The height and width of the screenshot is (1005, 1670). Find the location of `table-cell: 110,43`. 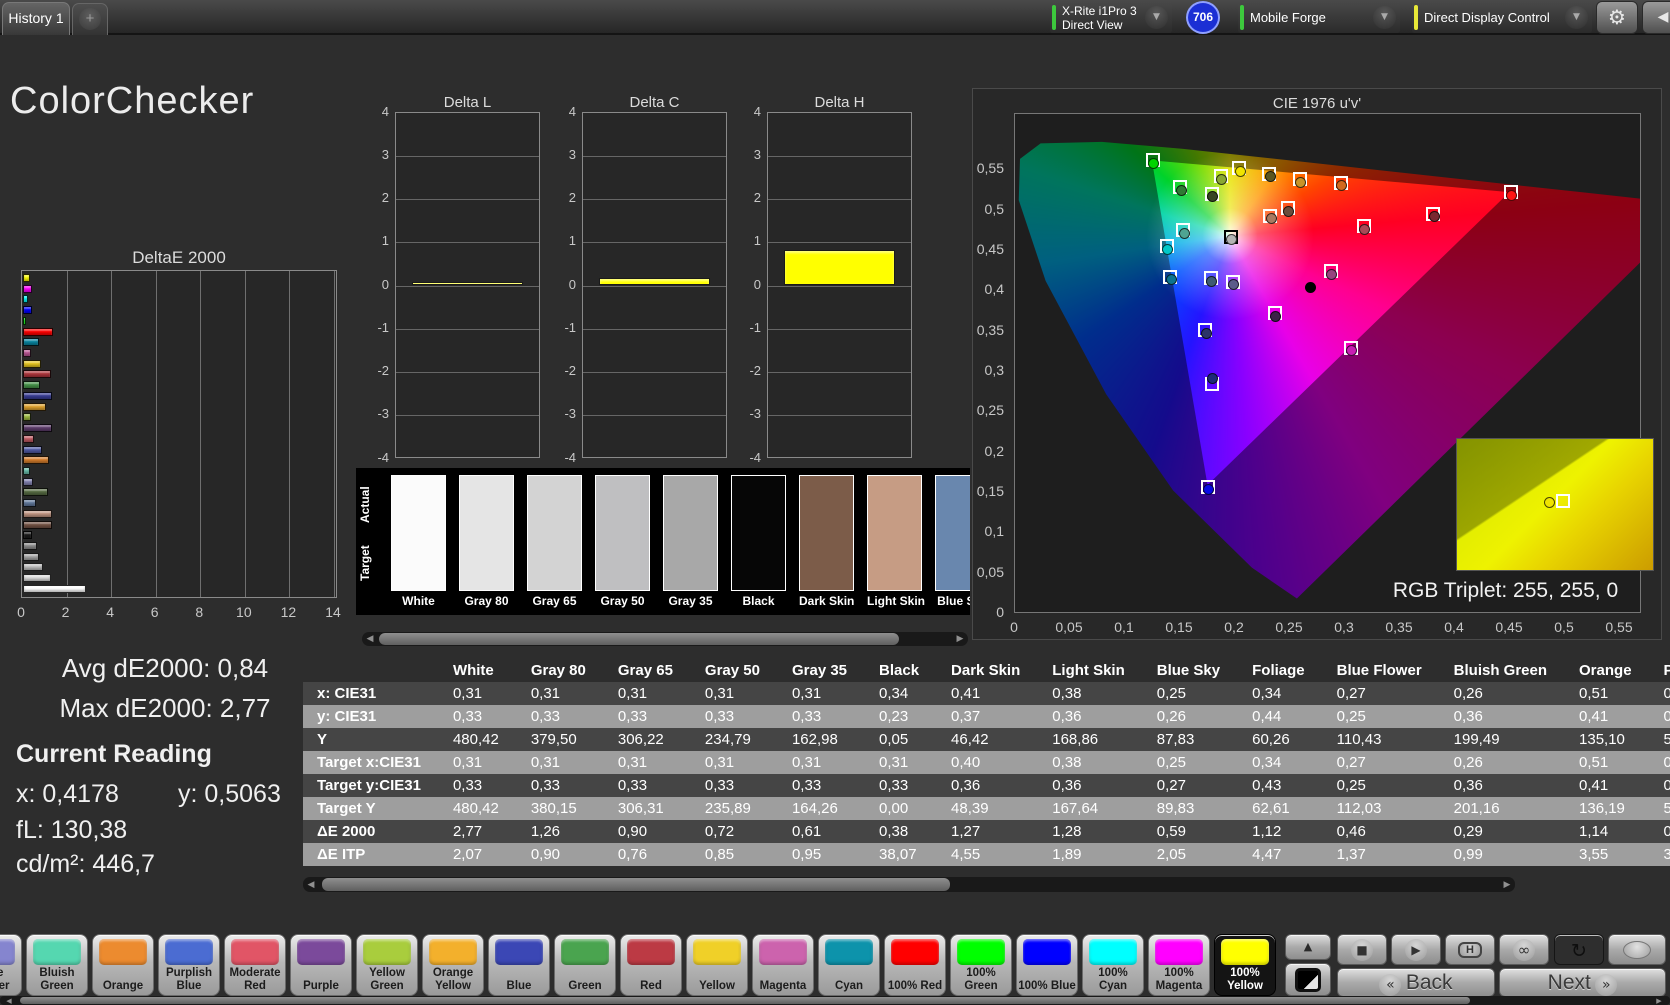

table-cell: 110,43 is located at coordinates (1359, 739).